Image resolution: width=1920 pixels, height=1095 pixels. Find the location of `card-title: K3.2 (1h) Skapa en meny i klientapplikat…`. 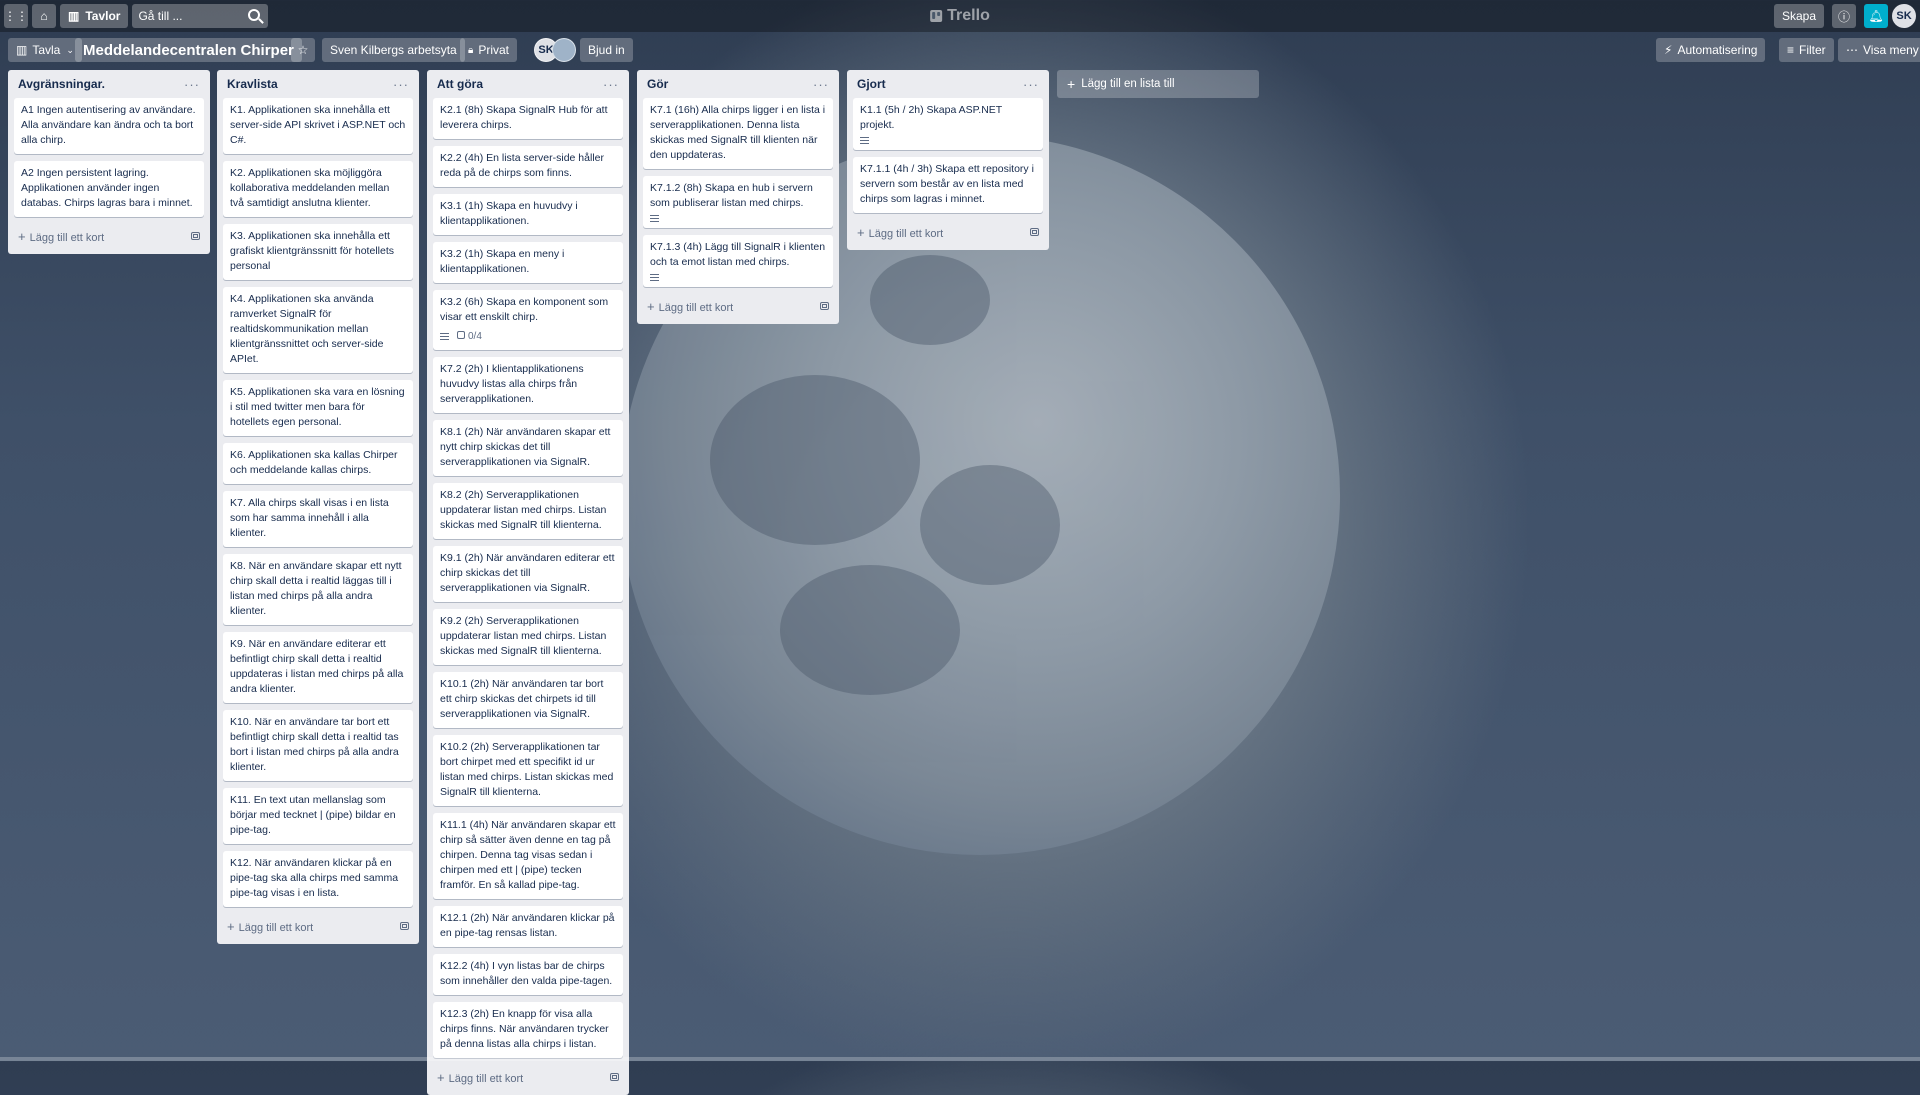

card-title: K3.2 (1h) Skapa en meny i klientapplikat… is located at coordinates (502, 261).